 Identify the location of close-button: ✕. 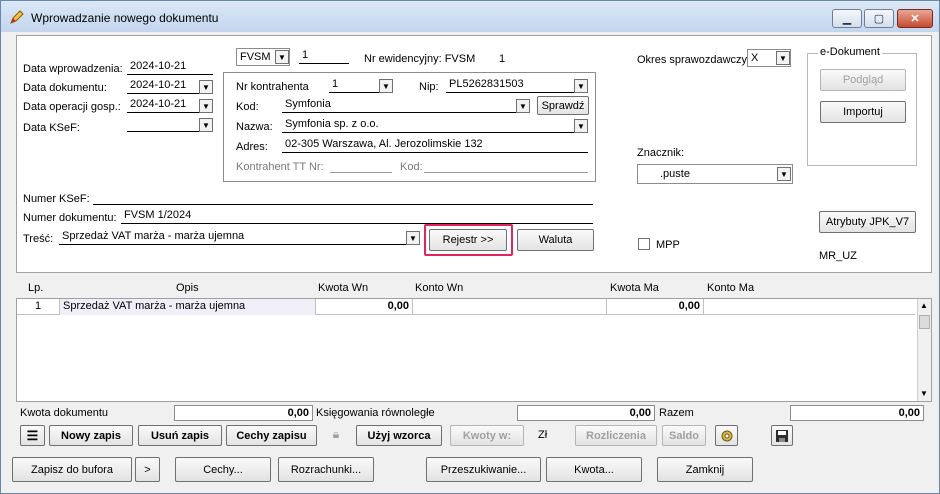
(915, 18).